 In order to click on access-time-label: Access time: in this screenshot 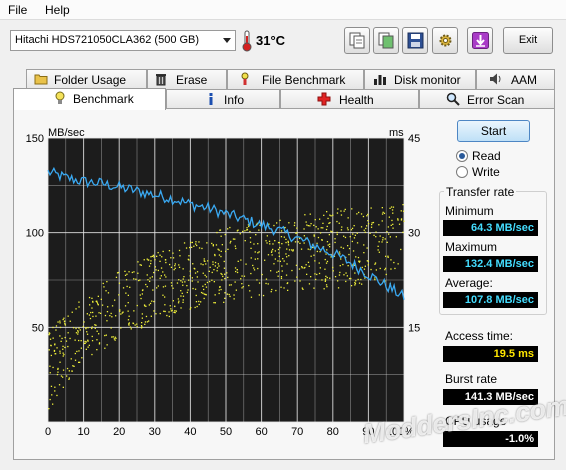, I will do `click(479, 336)`.